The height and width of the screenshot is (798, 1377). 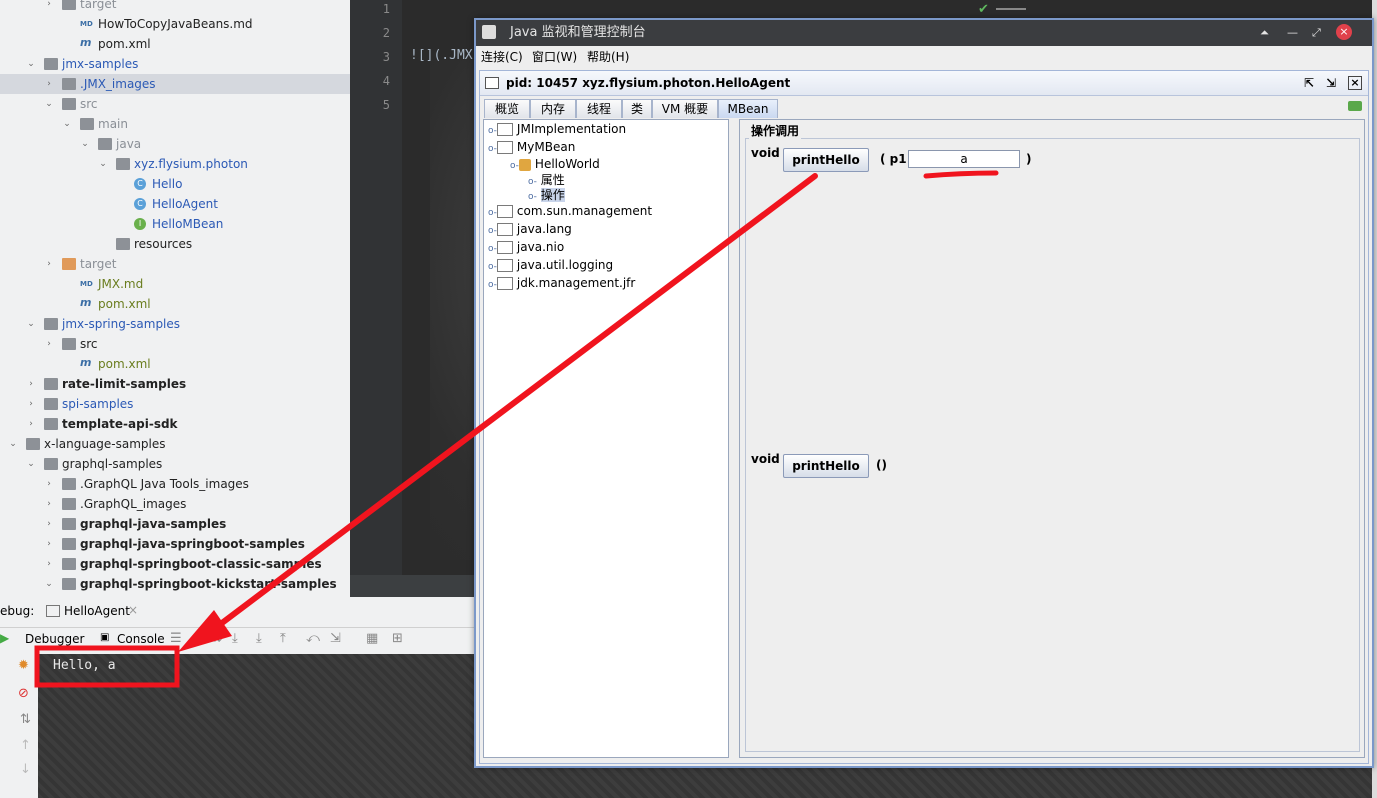 What do you see at coordinates (107, 666) in the screenshot?
I see `highlight-box-annotation` at bounding box center [107, 666].